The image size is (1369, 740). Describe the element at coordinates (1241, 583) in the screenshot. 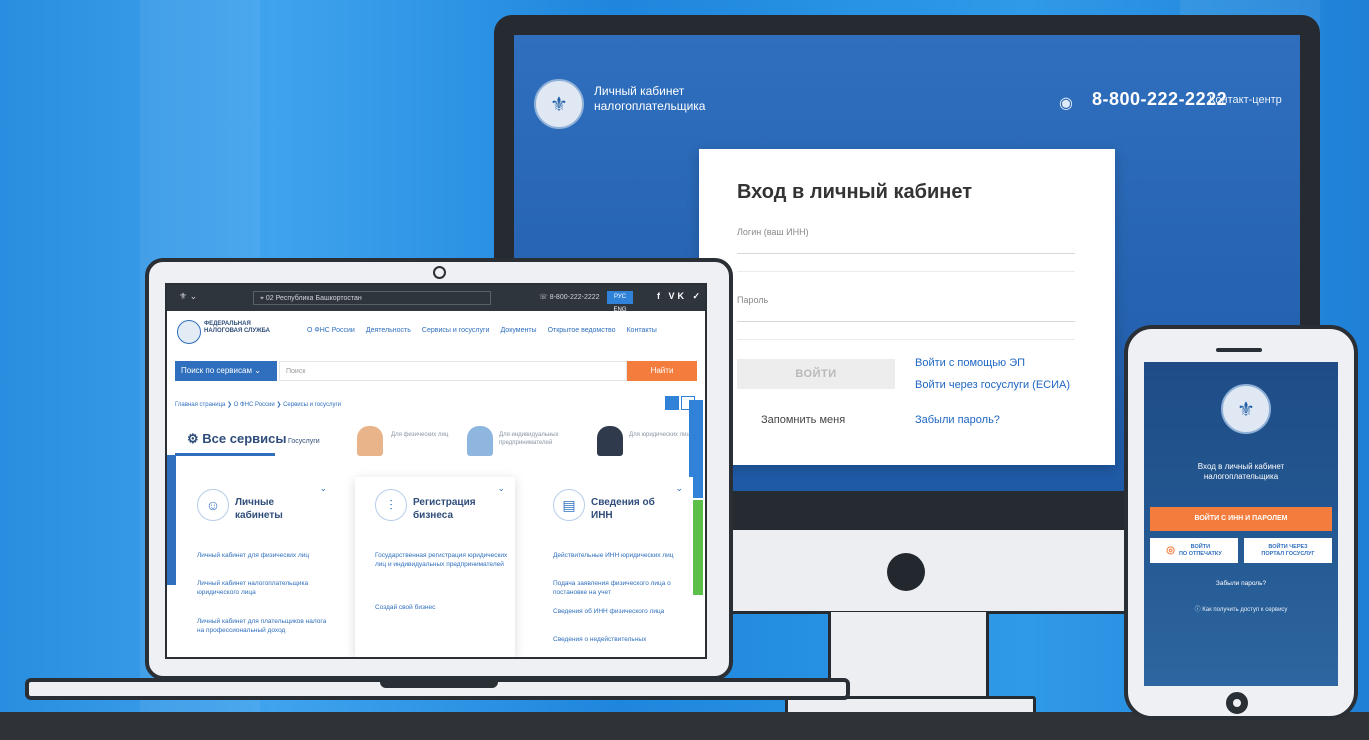

I see `phone-forgot-password-link: Забыли пароль?` at that location.